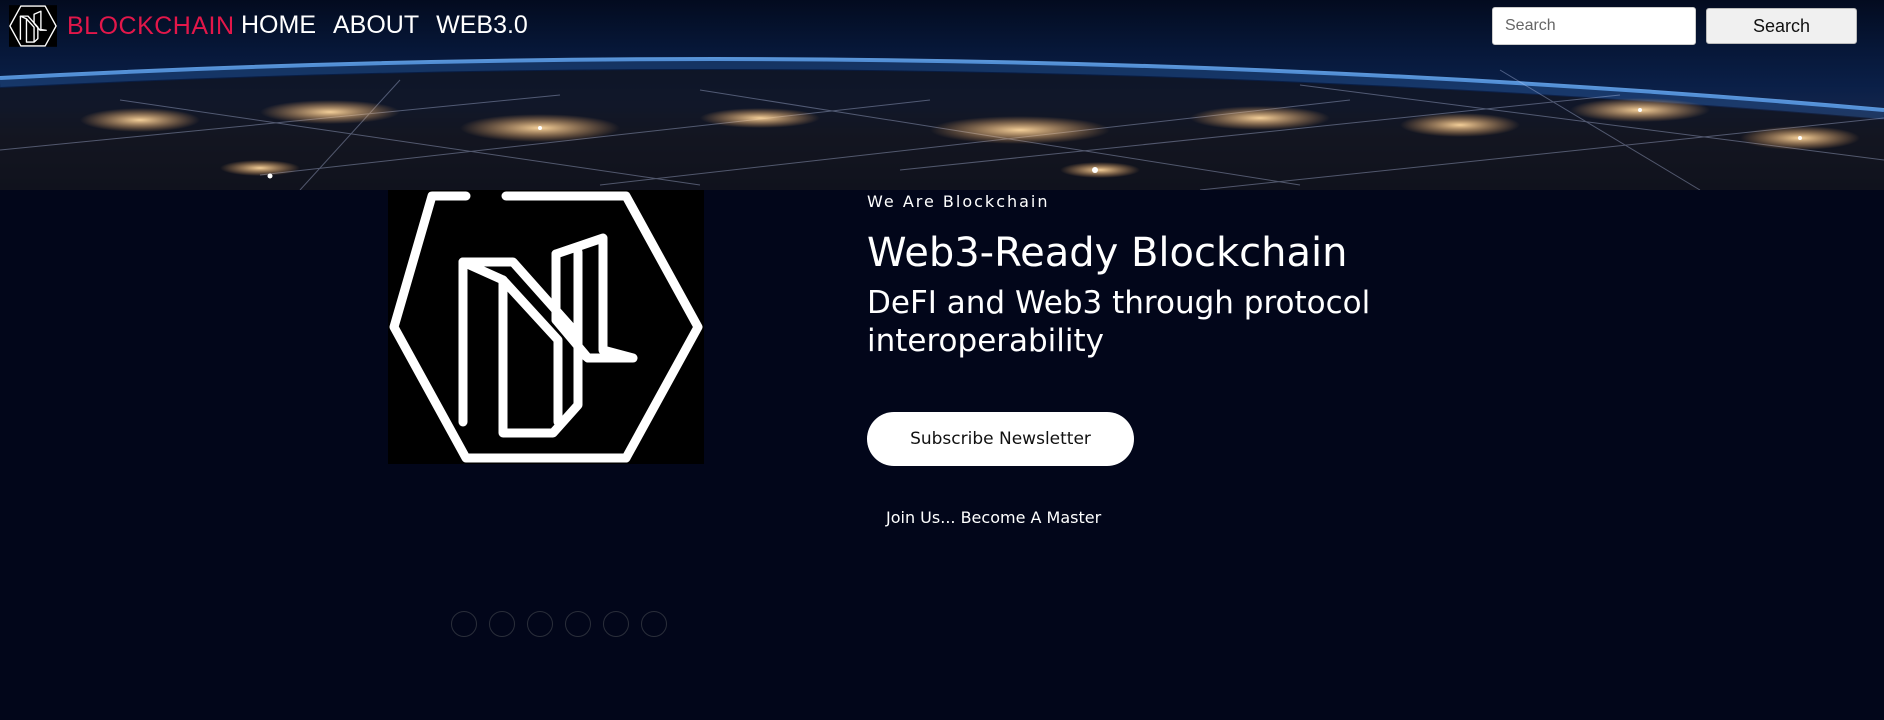 The image size is (1884, 720). Describe the element at coordinates (1594, 26) in the screenshot. I see `search-input` at that location.